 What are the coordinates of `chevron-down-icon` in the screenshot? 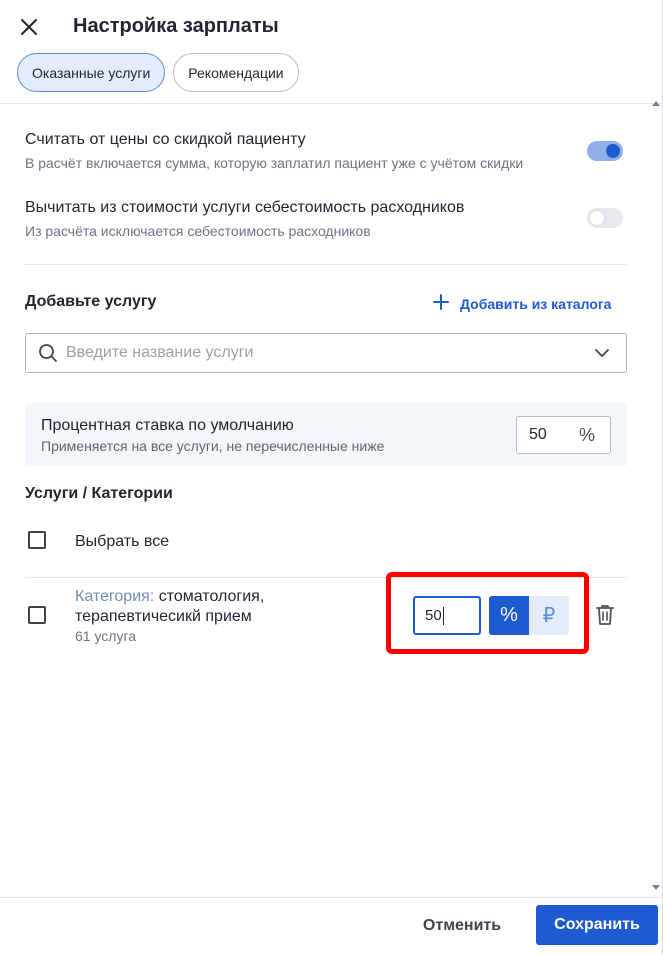 It's located at (602, 353).